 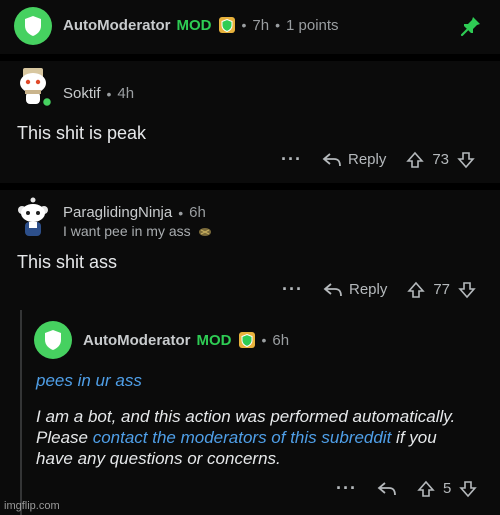 I want to click on vote-count: 77, so click(x=442, y=289).